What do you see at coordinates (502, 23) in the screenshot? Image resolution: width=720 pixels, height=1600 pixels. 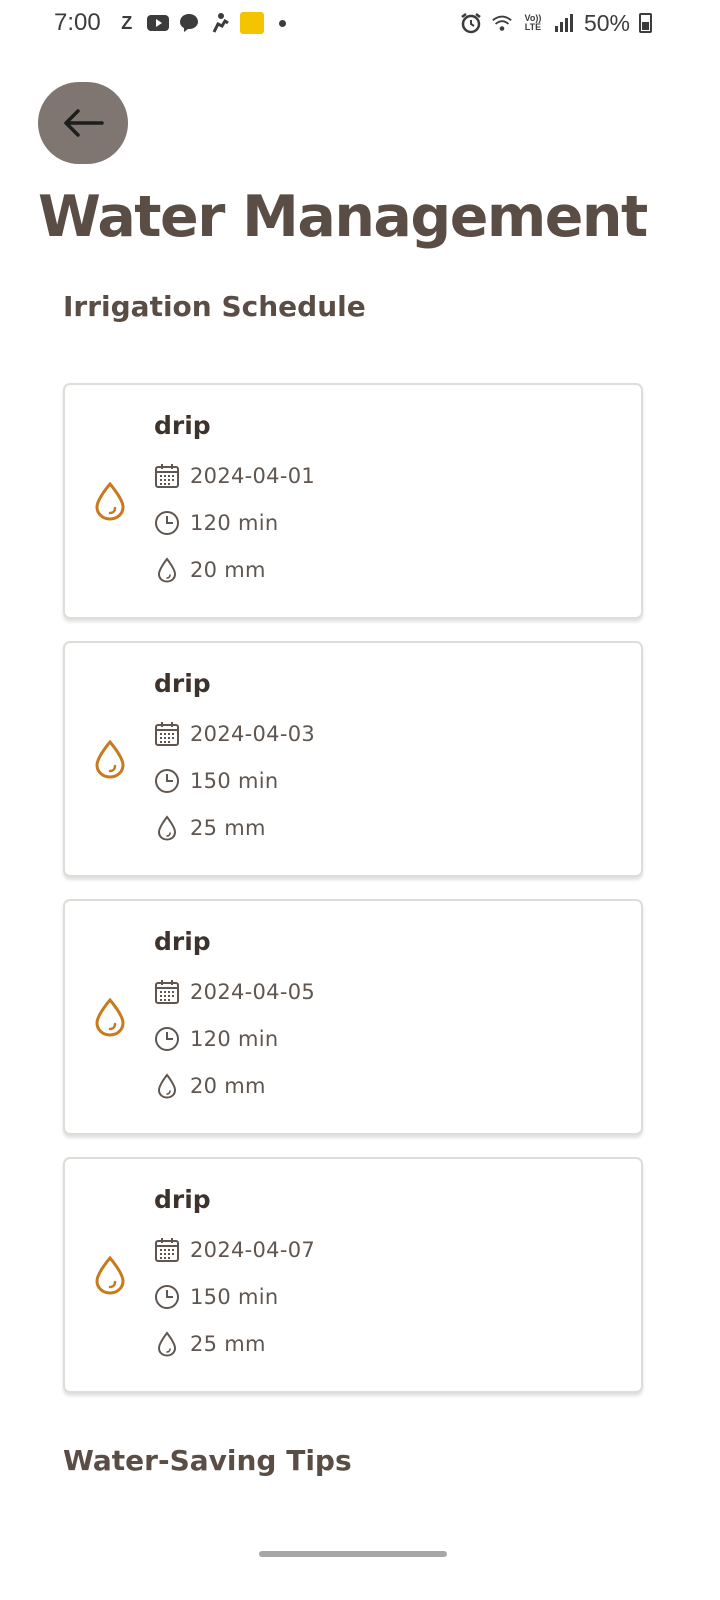 I see `wifi-icon` at bounding box center [502, 23].